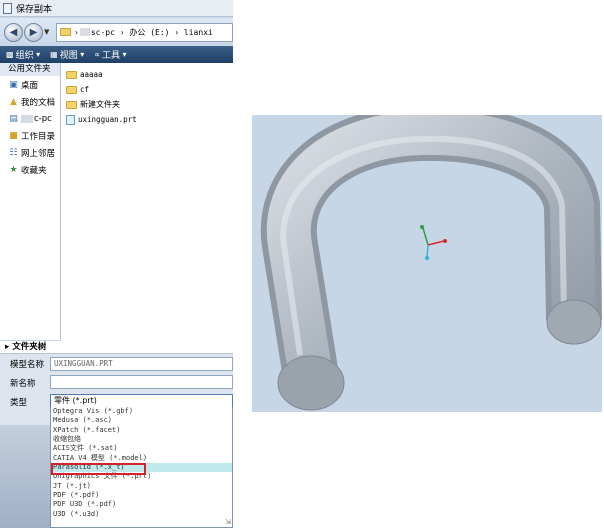 The width and height of the screenshot is (604, 528). Describe the element at coordinates (436, 243) in the screenshot. I see `axis-x-line` at that location.